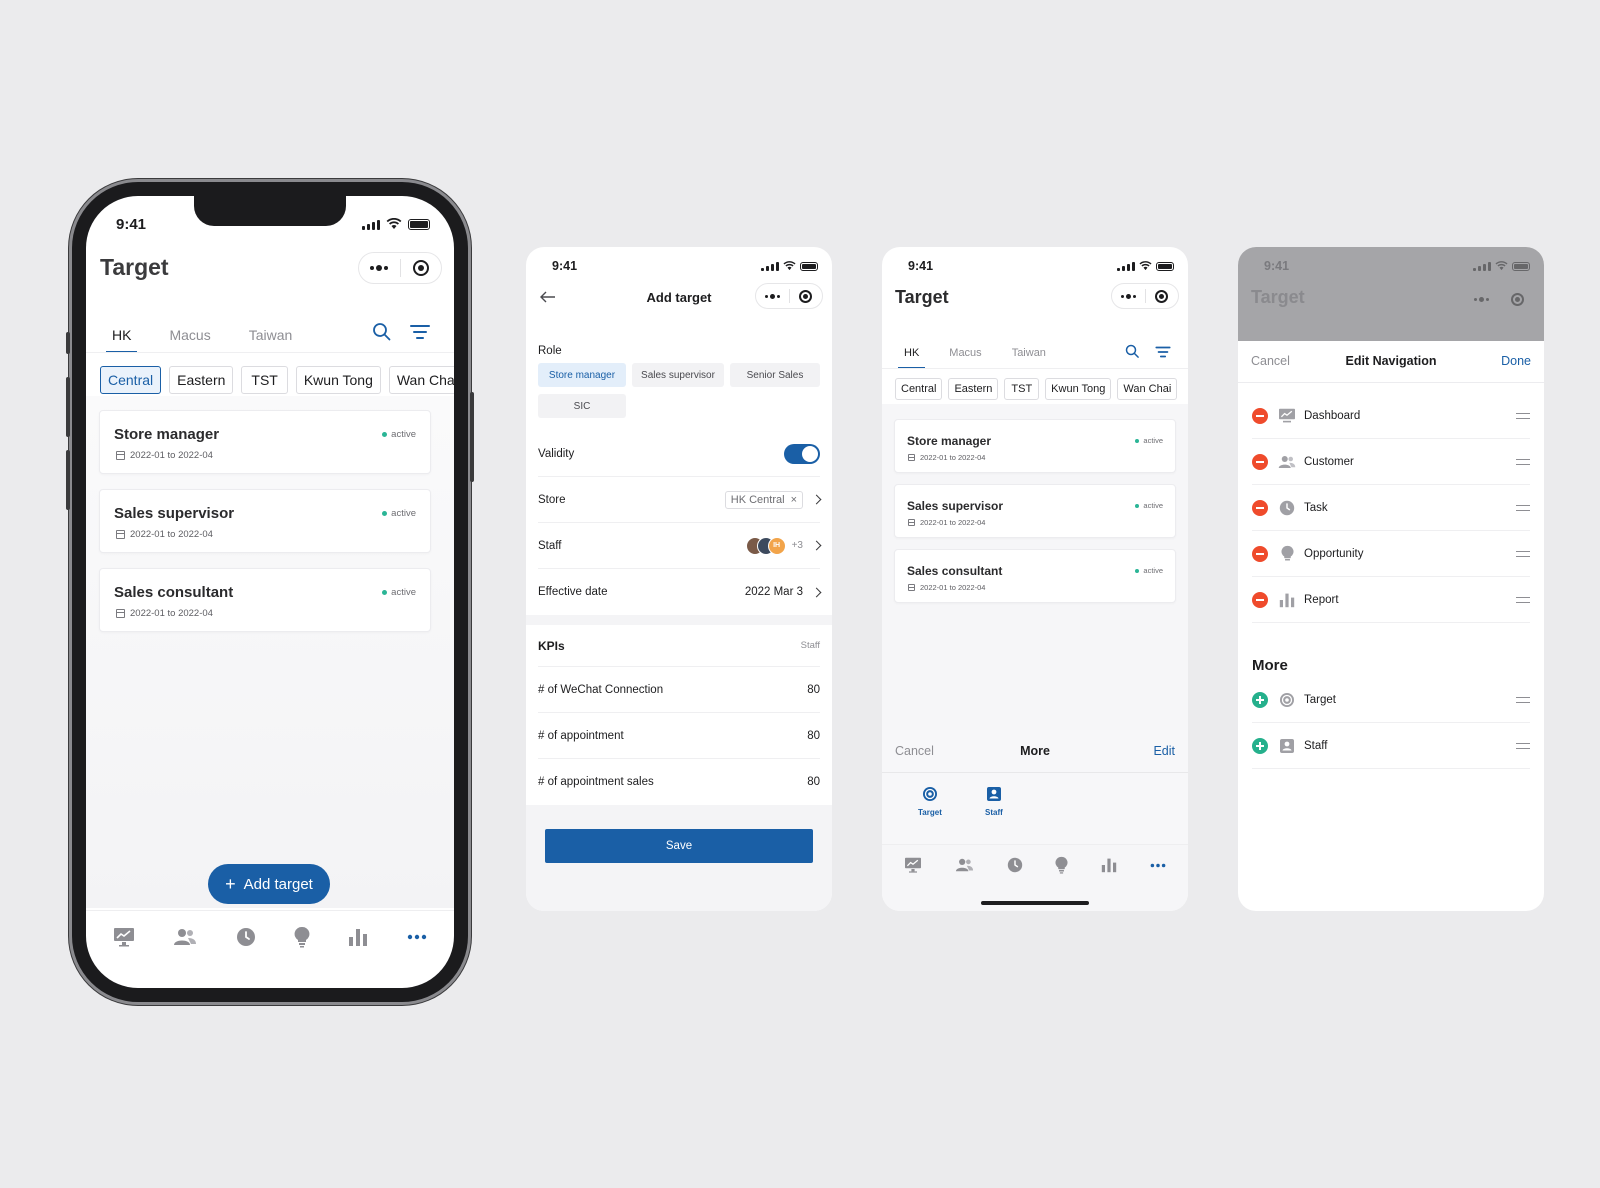 The image size is (1600, 1188). What do you see at coordinates (802, 453) in the screenshot?
I see `validity-toggle` at bounding box center [802, 453].